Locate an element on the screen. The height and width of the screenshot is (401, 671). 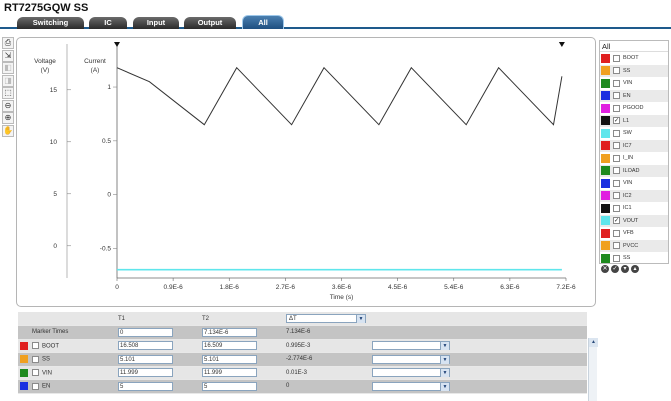
t1-header: T1 is located at coordinates (158, 319).